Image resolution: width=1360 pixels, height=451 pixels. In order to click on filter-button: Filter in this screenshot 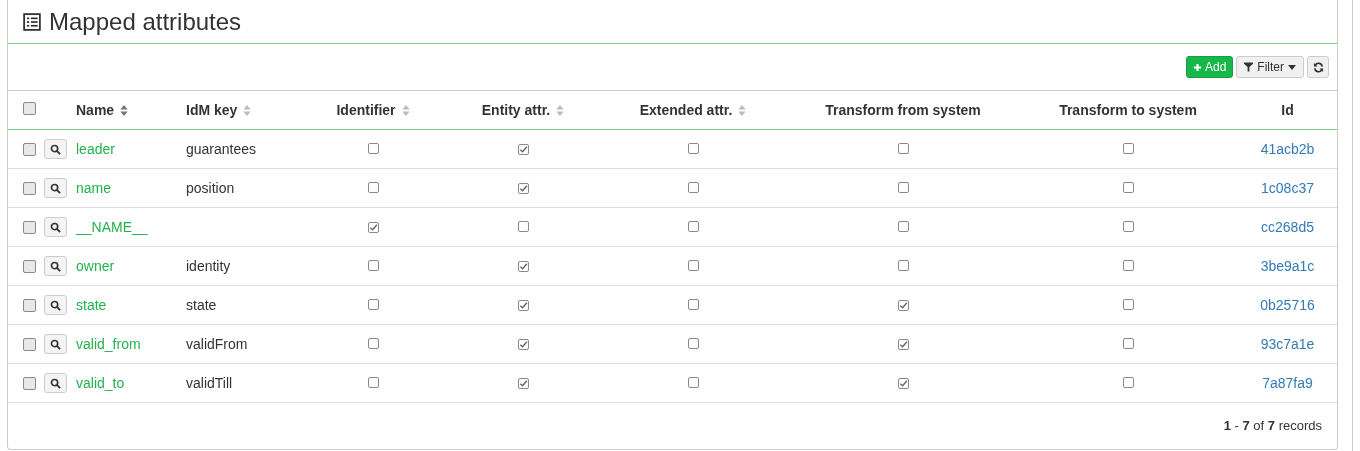, I will do `click(1270, 67)`.